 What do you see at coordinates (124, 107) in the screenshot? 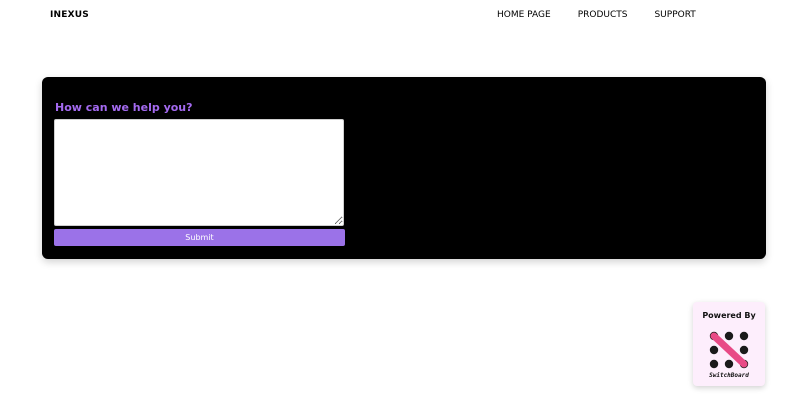
I see `help-title: How can we help you?` at bounding box center [124, 107].